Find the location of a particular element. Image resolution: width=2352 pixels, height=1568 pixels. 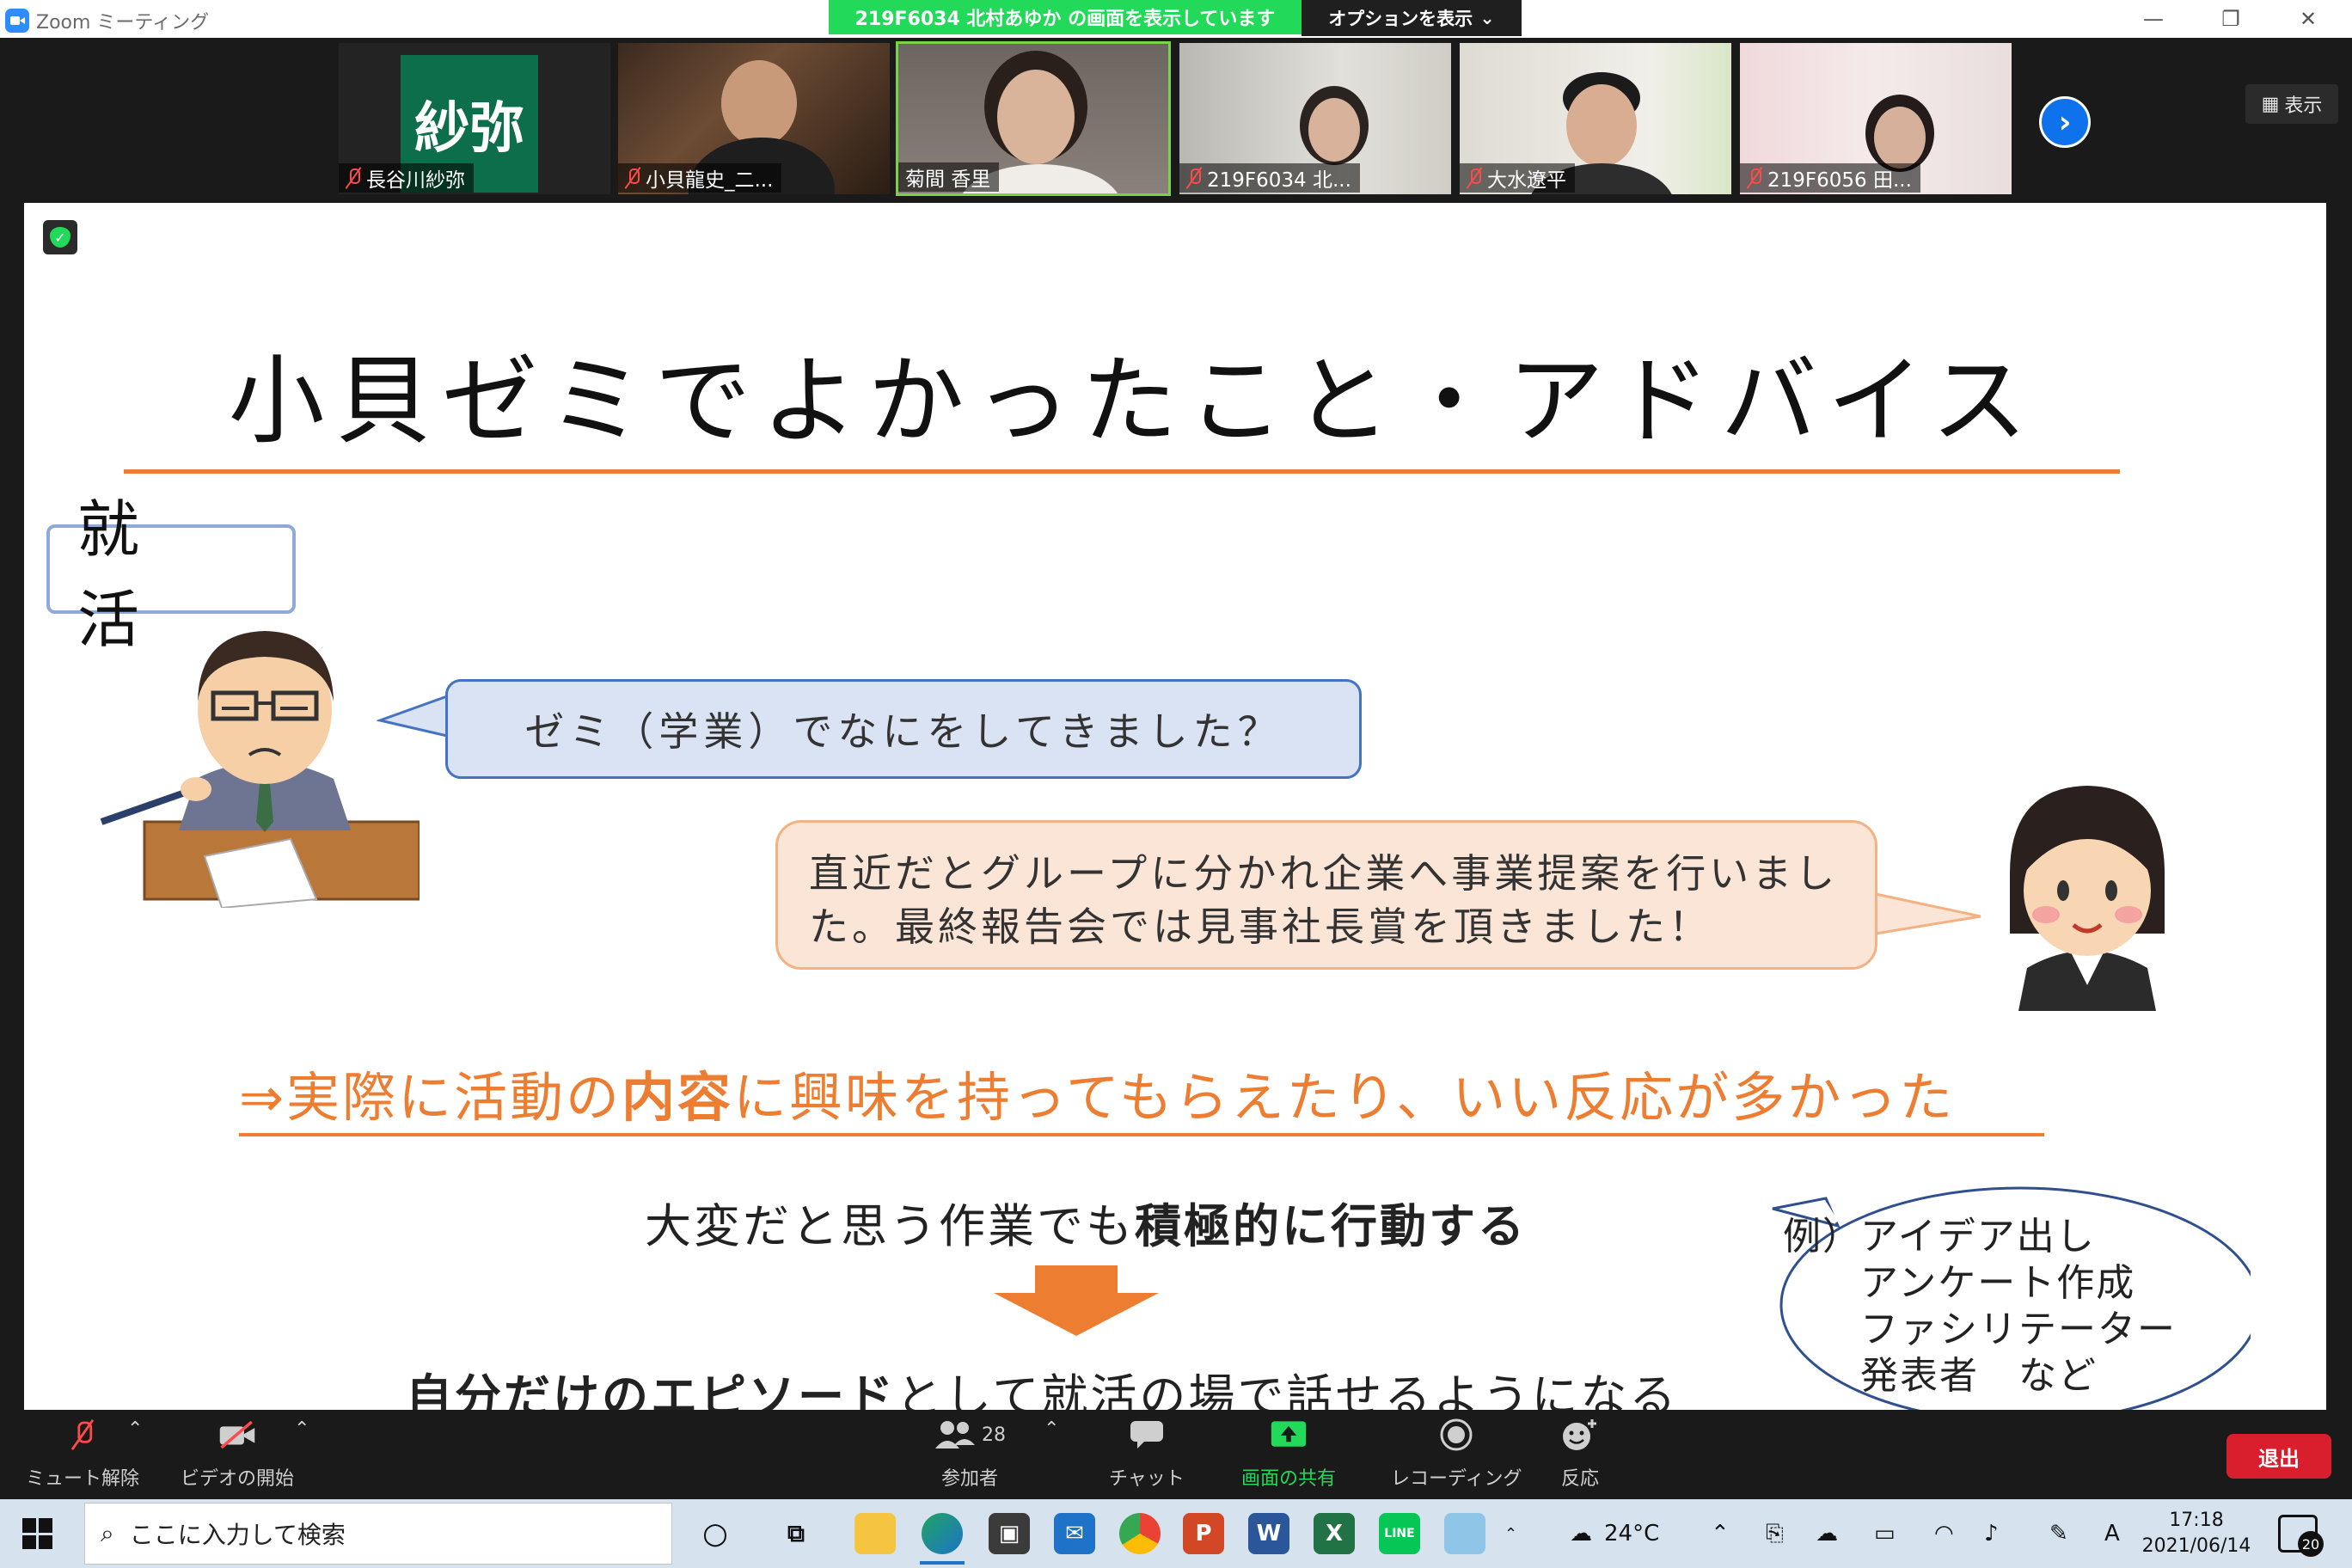

line-app-icon: LINE is located at coordinates (1399, 1533).